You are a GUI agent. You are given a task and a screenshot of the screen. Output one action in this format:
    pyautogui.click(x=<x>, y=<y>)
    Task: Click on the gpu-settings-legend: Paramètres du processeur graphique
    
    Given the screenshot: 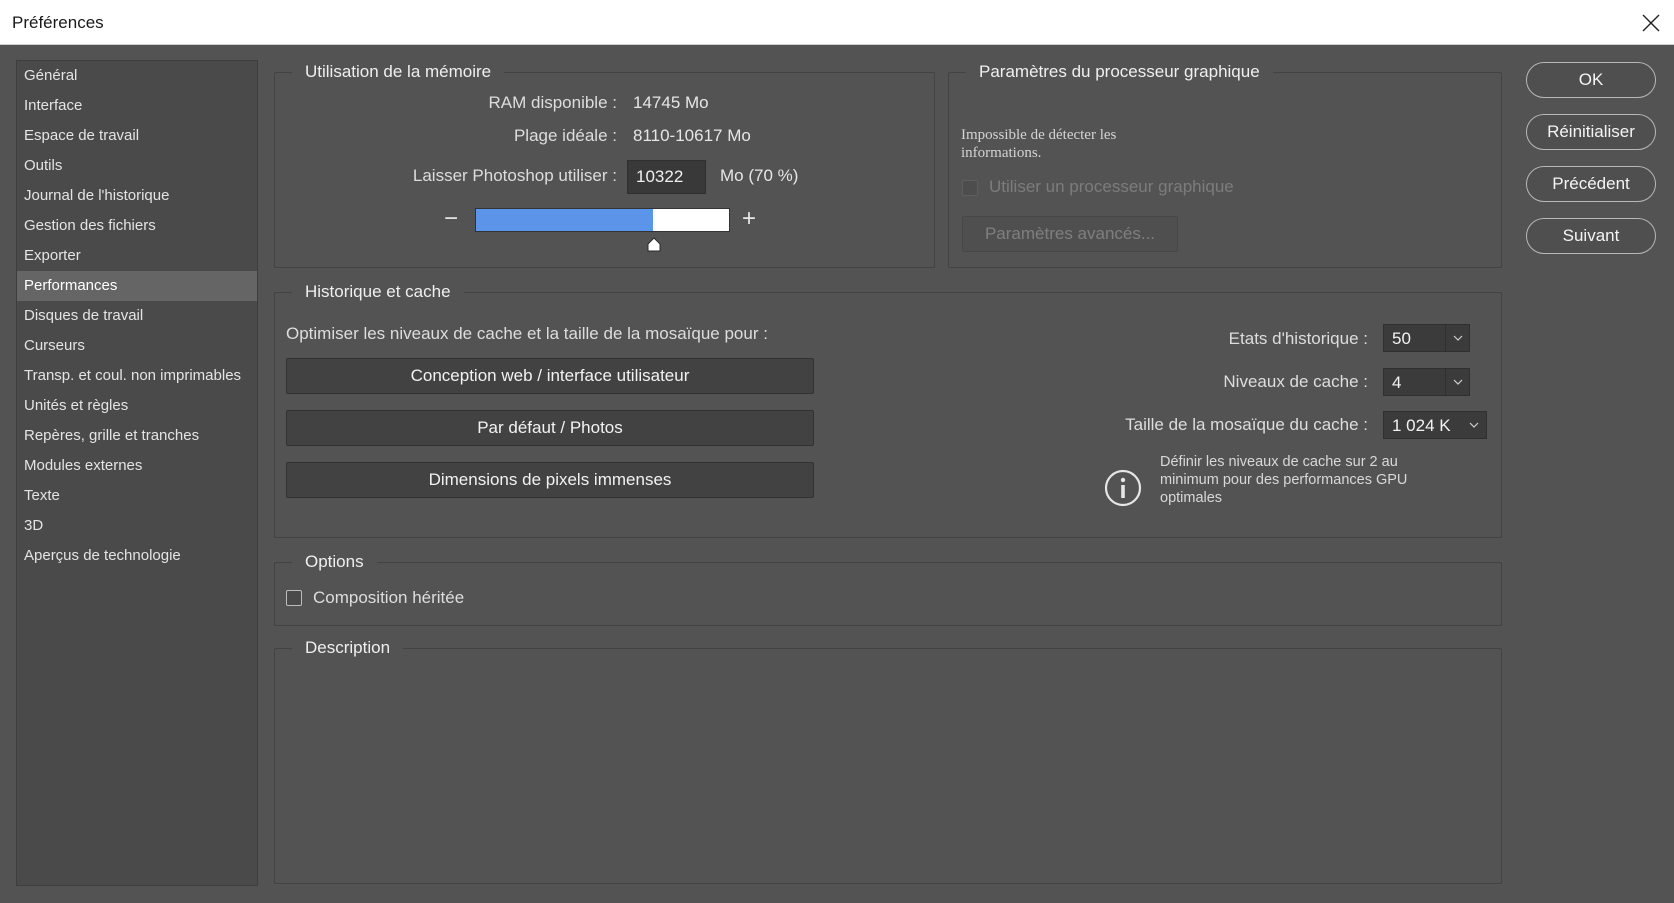 What is the action you would take?
    pyautogui.click(x=1119, y=71)
    